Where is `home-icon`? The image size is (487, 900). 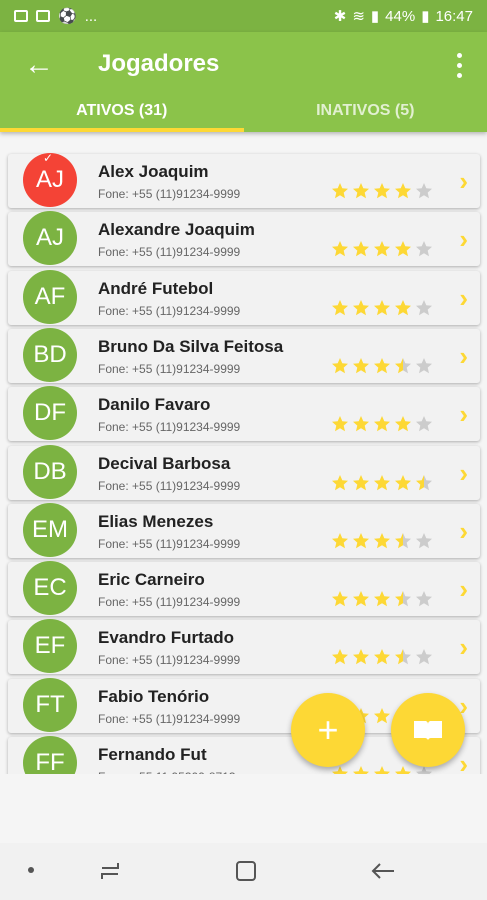 home-icon is located at coordinates (246, 871).